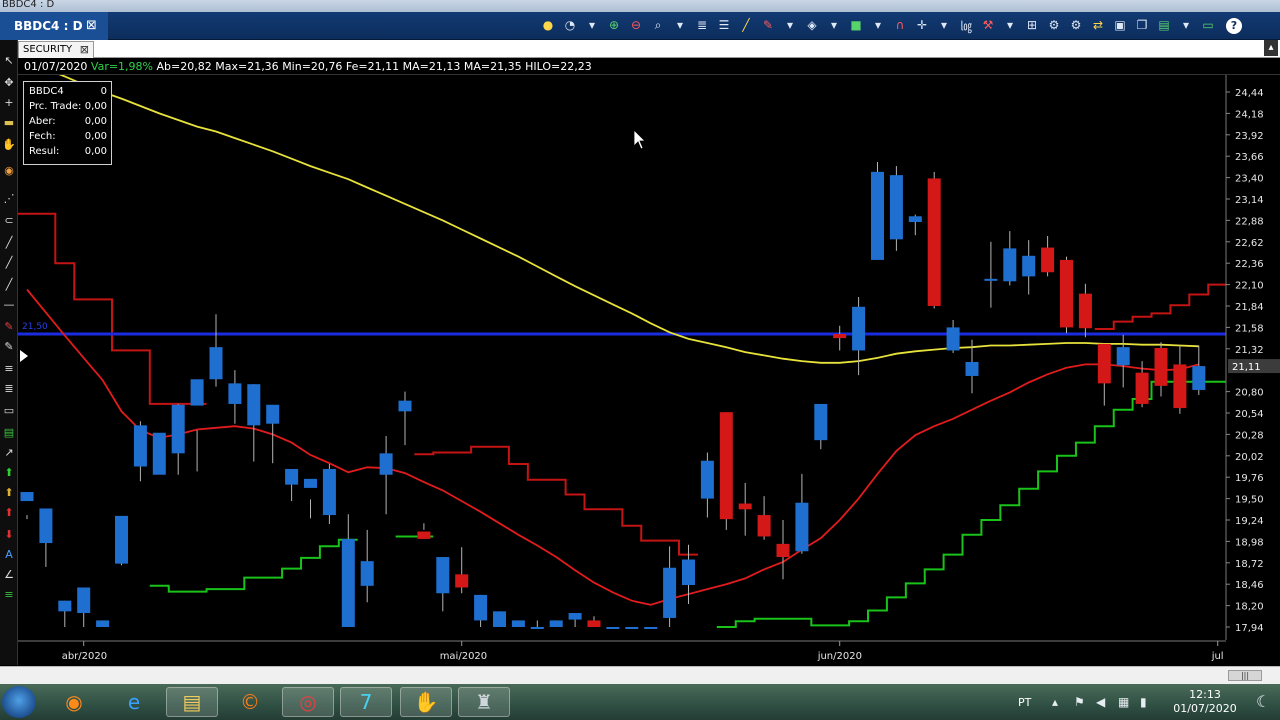 This screenshot has height=720, width=1280. What do you see at coordinates (55, 106) in the screenshot?
I see `position-label: Prc. Trade:` at bounding box center [55, 106].